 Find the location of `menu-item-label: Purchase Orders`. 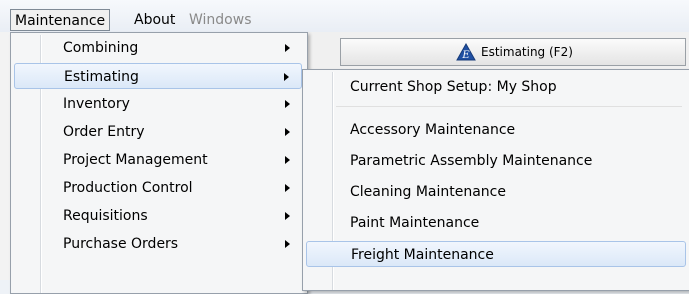

menu-item-label: Purchase Orders is located at coordinates (121, 244).